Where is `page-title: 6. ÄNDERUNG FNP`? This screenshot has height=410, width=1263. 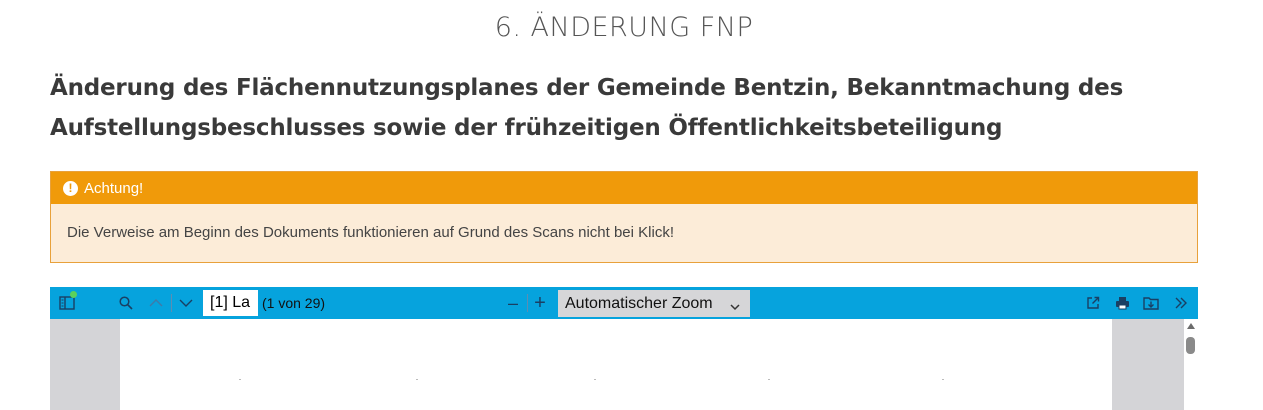 page-title: 6. ÄNDERUNG FNP is located at coordinates (624, 27).